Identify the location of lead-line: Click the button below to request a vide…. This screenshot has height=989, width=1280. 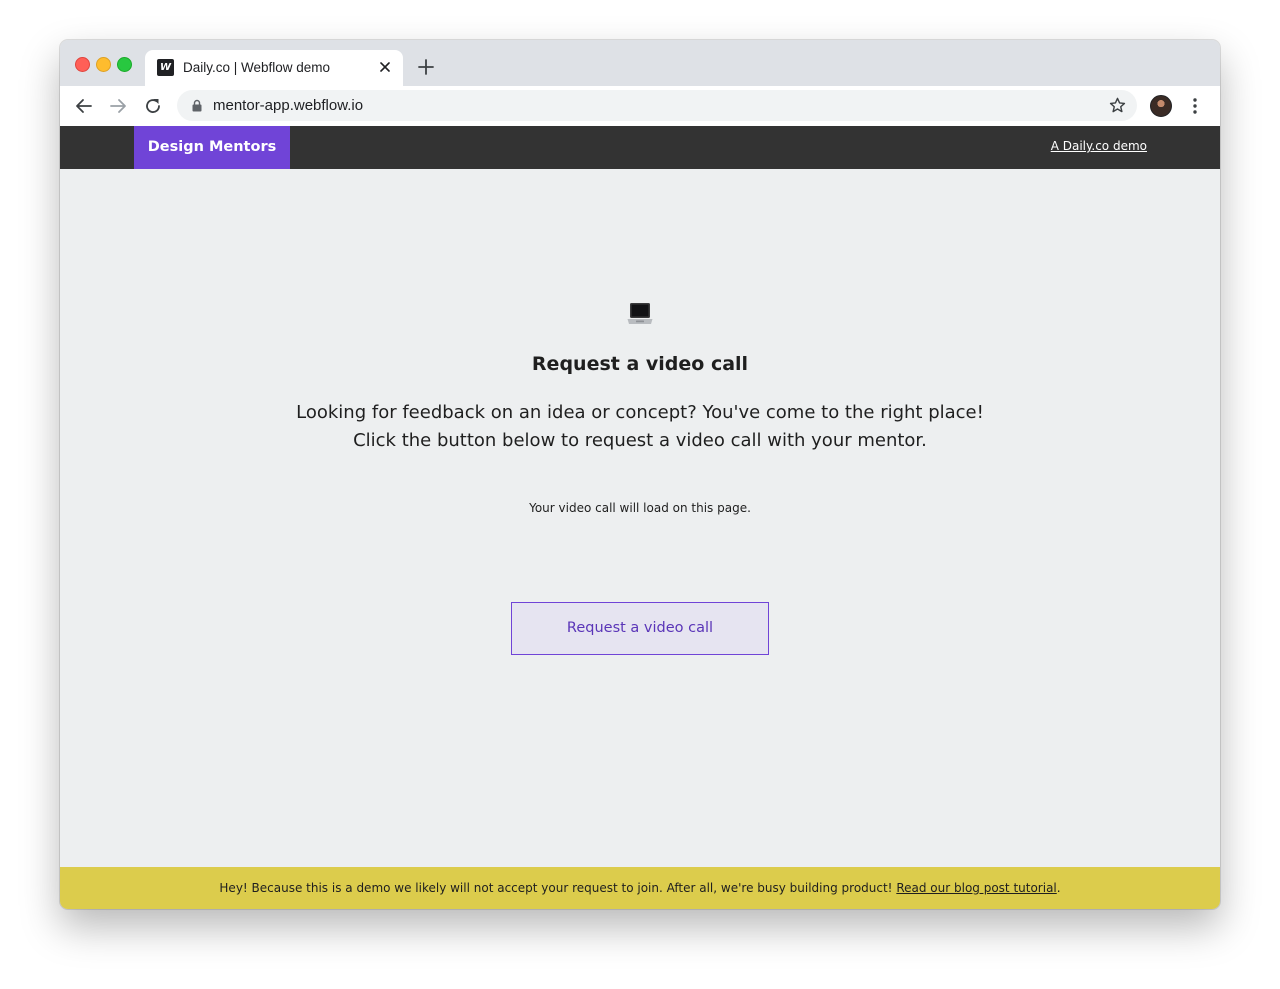
(640, 440).